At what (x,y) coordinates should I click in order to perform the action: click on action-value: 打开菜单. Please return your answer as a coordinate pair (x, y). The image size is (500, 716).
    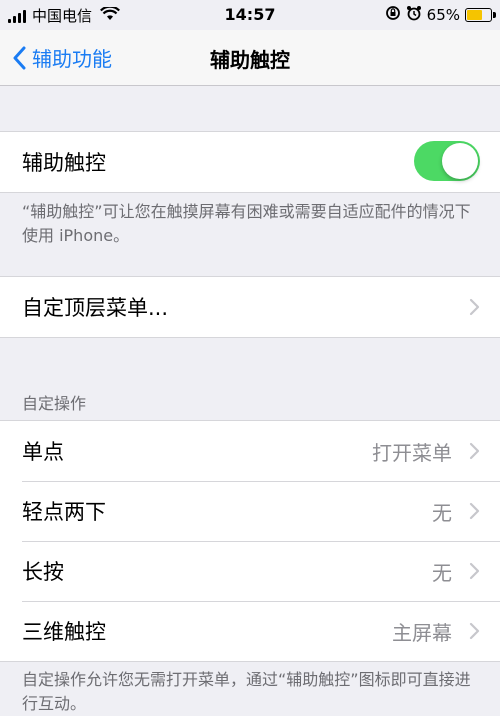
    Looking at the image, I should click on (412, 452).